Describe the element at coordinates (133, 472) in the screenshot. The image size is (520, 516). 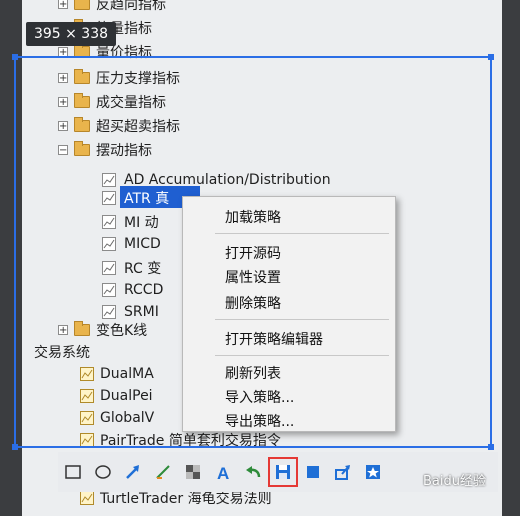
I see `arrow-tool-icon` at that location.